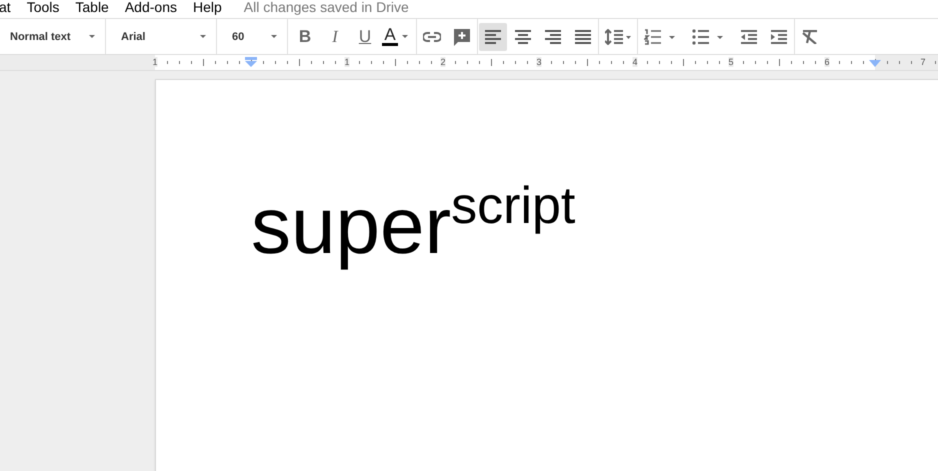 This screenshot has height=471, width=938. Describe the element at coordinates (335, 36) in the screenshot. I see `italic-button: I` at that location.